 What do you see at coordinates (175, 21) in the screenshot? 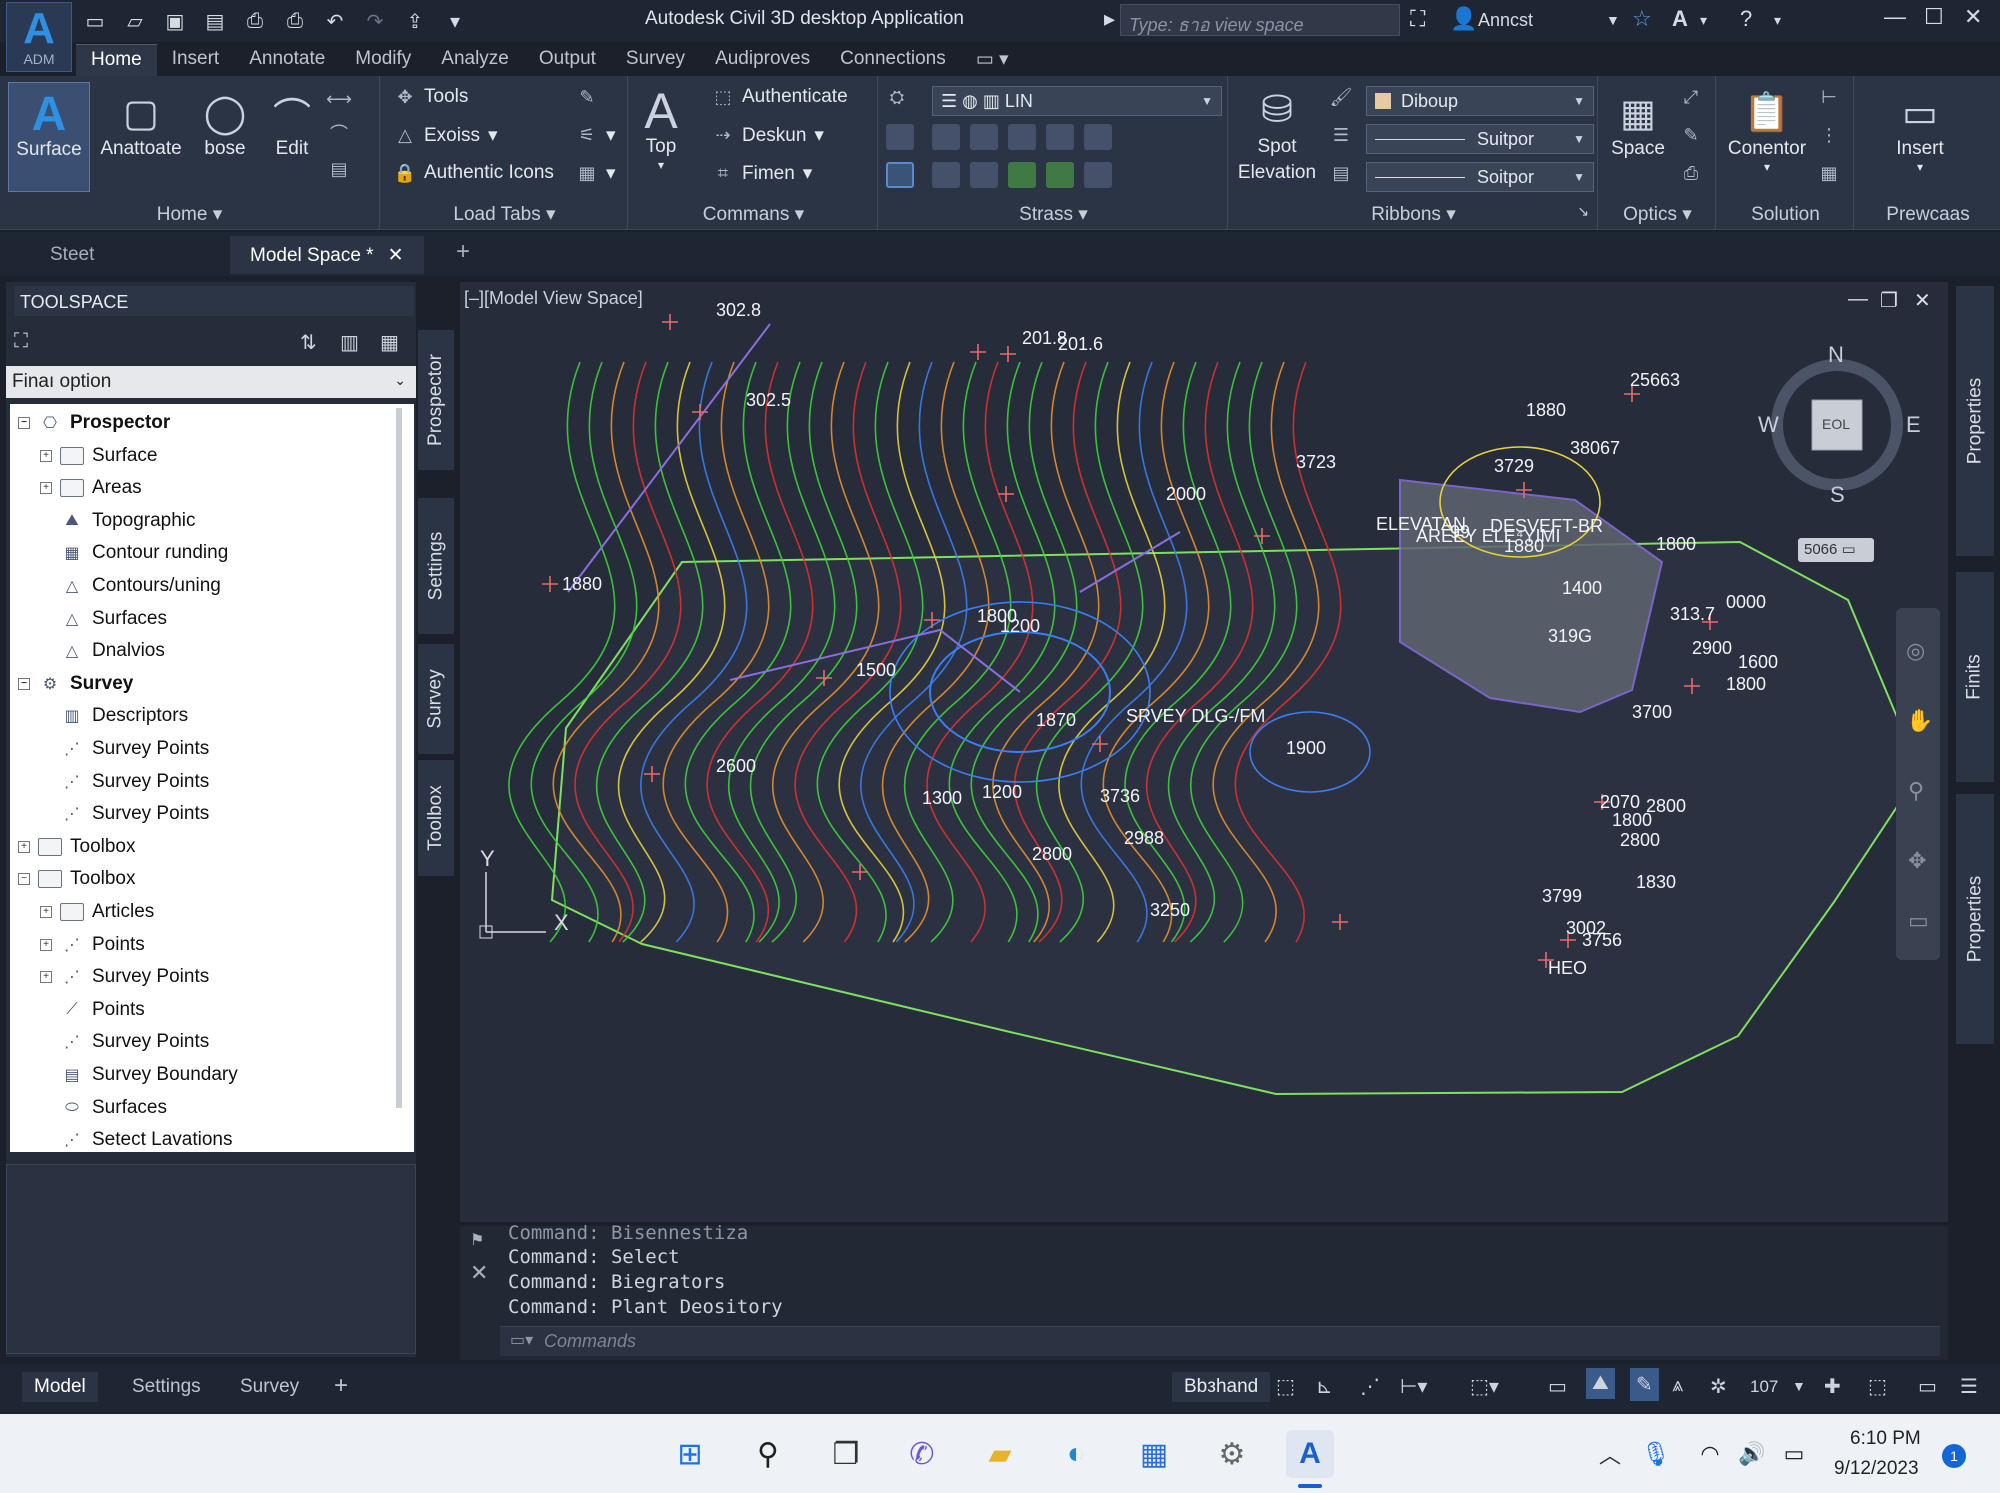
I see `save-icon: ▣` at bounding box center [175, 21].